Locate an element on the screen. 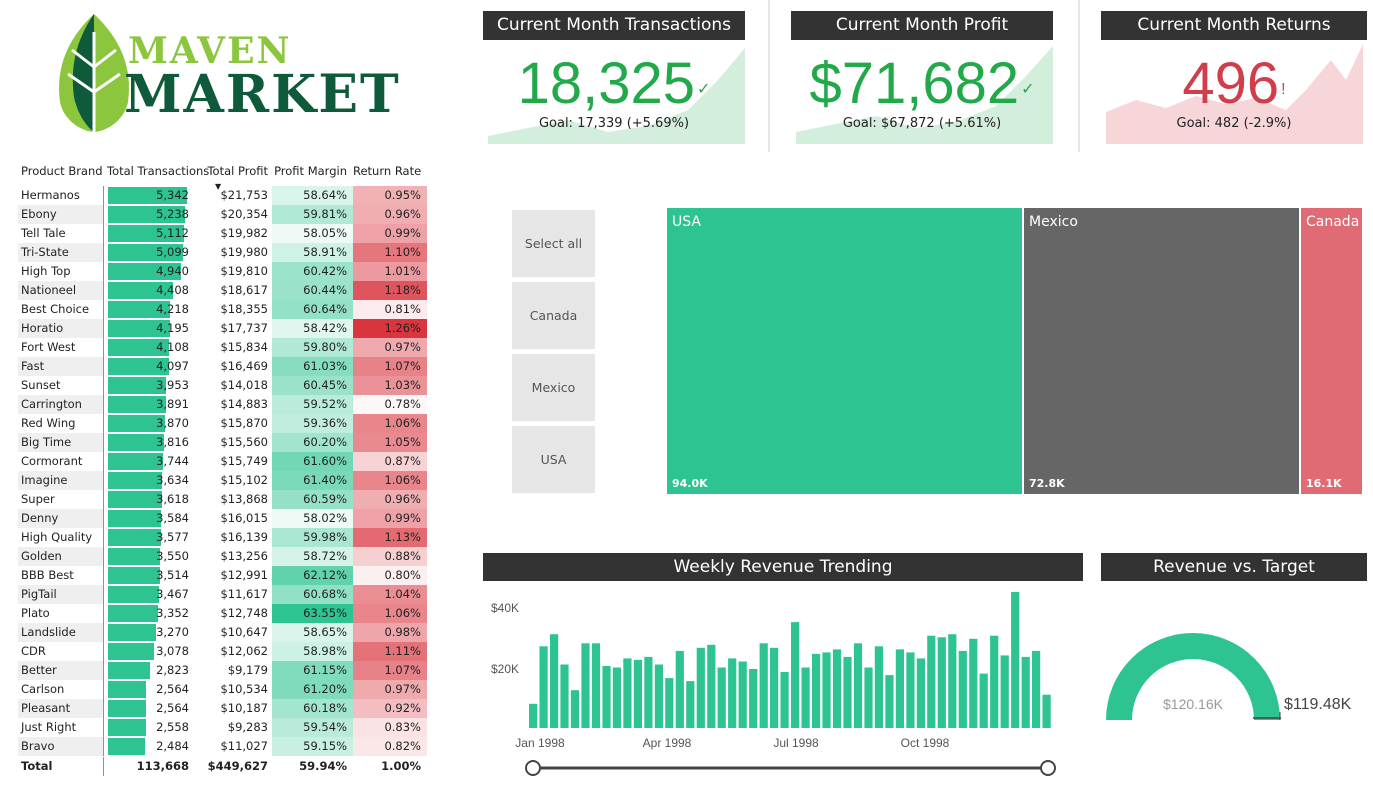  treemap-usa: USA 94.0K is located at coordinates (844, 351).